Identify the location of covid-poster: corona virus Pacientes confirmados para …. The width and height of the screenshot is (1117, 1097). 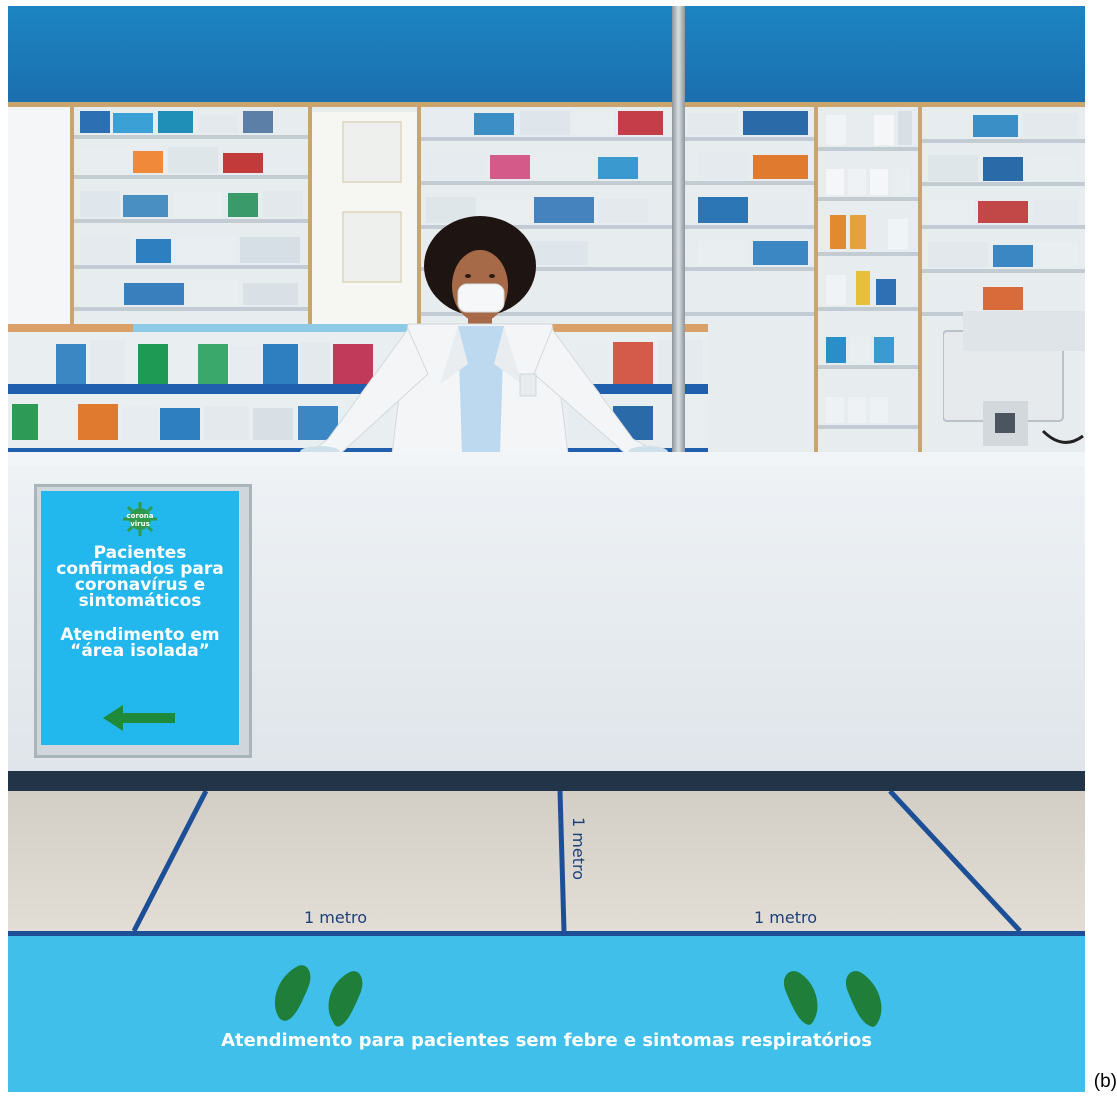
(140, 618).